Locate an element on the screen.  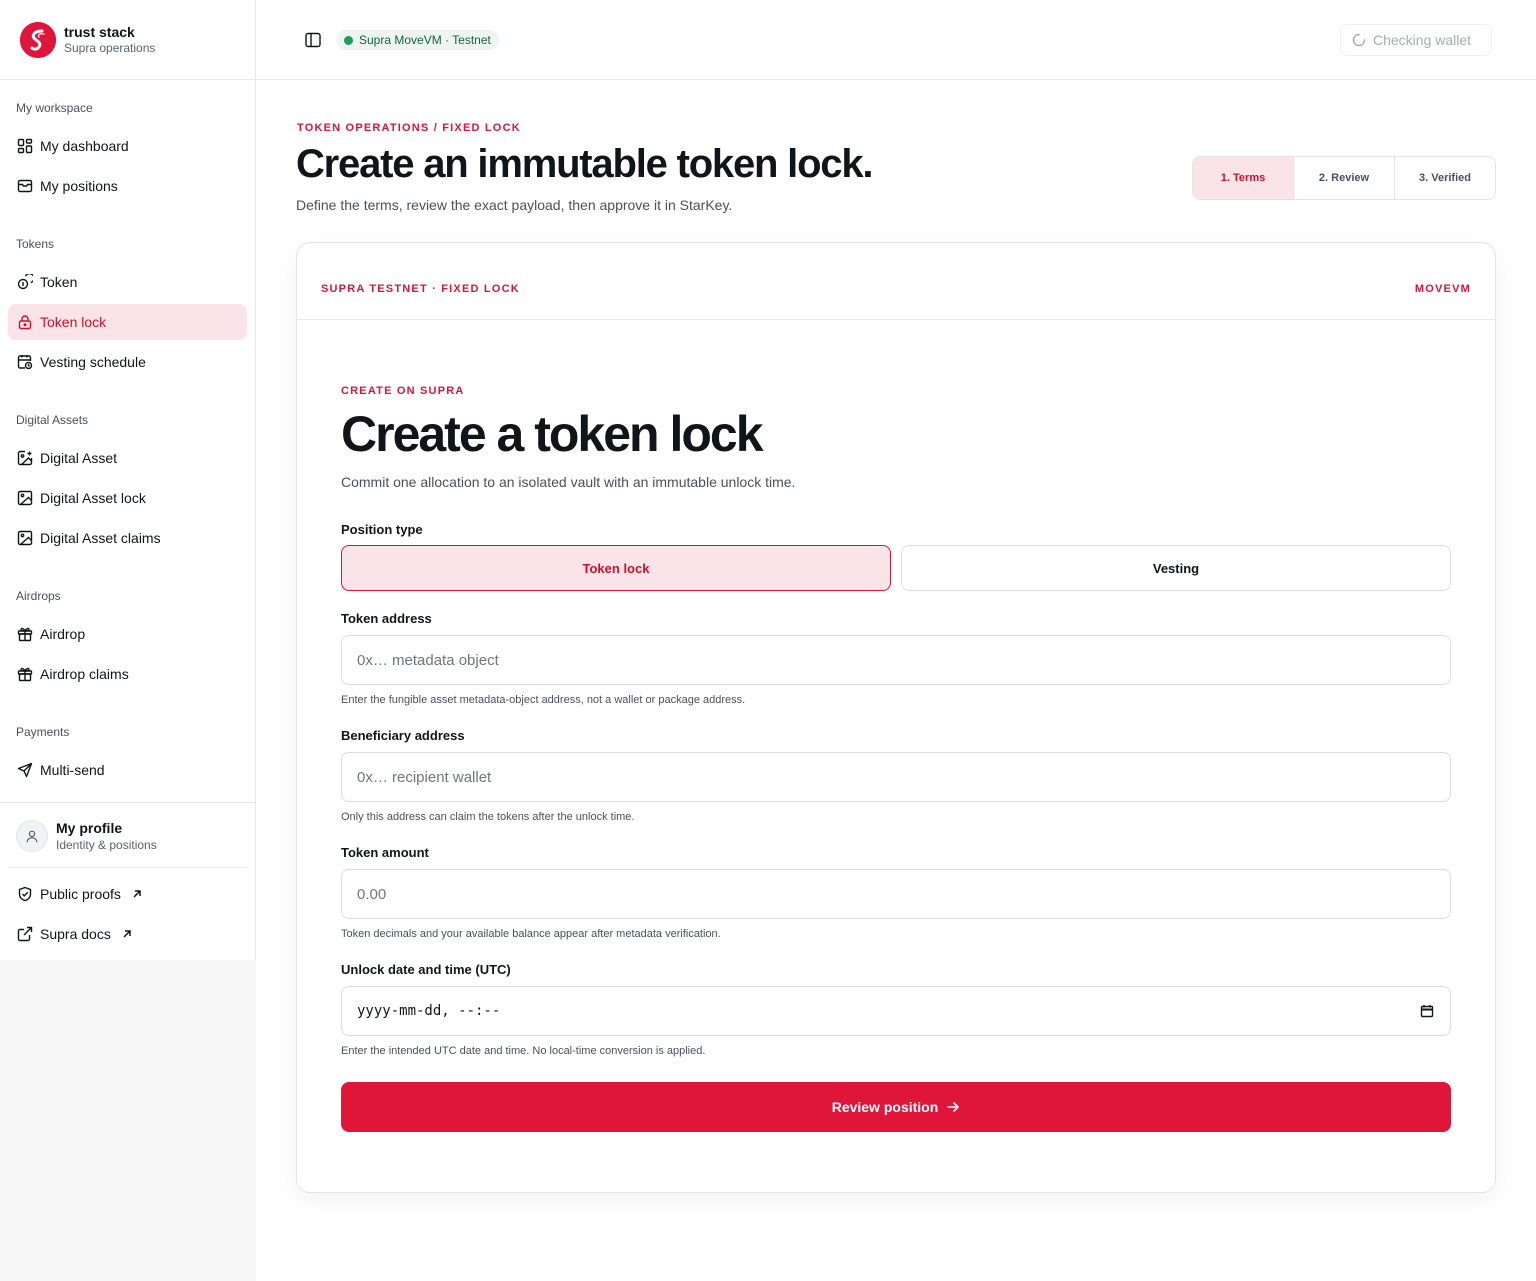
sidebar-item-my-positions: My positions is located at coordinates (127, 186).